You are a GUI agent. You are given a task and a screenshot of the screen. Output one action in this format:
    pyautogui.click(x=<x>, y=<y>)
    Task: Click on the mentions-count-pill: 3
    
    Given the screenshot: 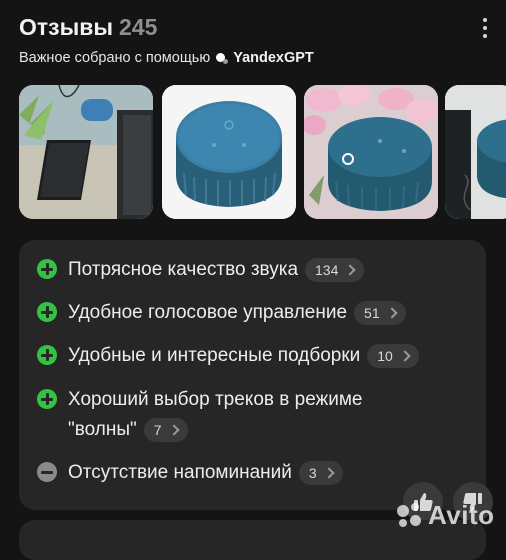 What is the action you would take?
    pyautogui.click(x=320, y=473)
    